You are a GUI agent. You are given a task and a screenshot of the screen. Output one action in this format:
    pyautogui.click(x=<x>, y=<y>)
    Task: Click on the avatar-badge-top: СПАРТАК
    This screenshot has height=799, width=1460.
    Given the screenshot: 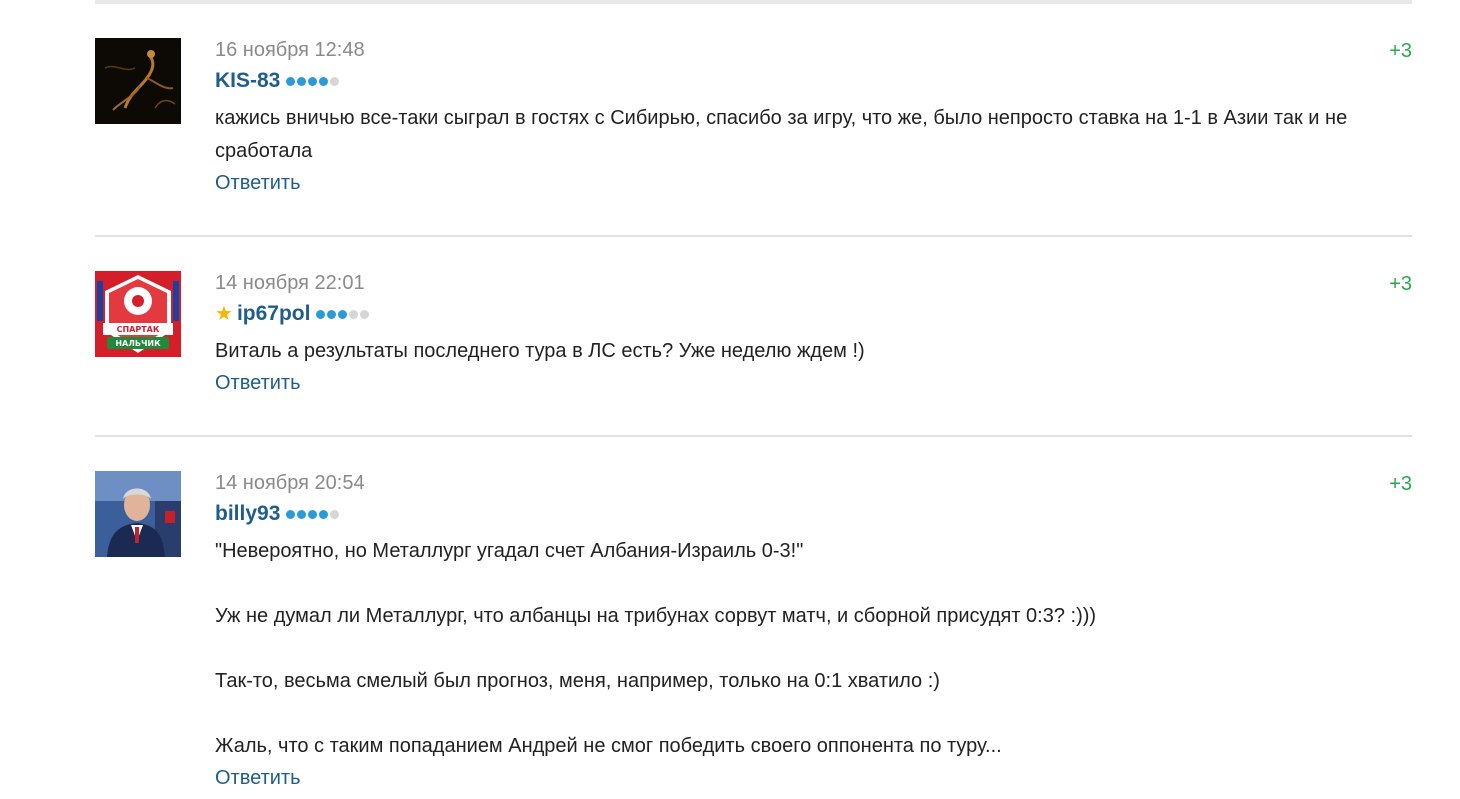 What is the action you would take?
    pyautogui.click(x=138, y=329)
    